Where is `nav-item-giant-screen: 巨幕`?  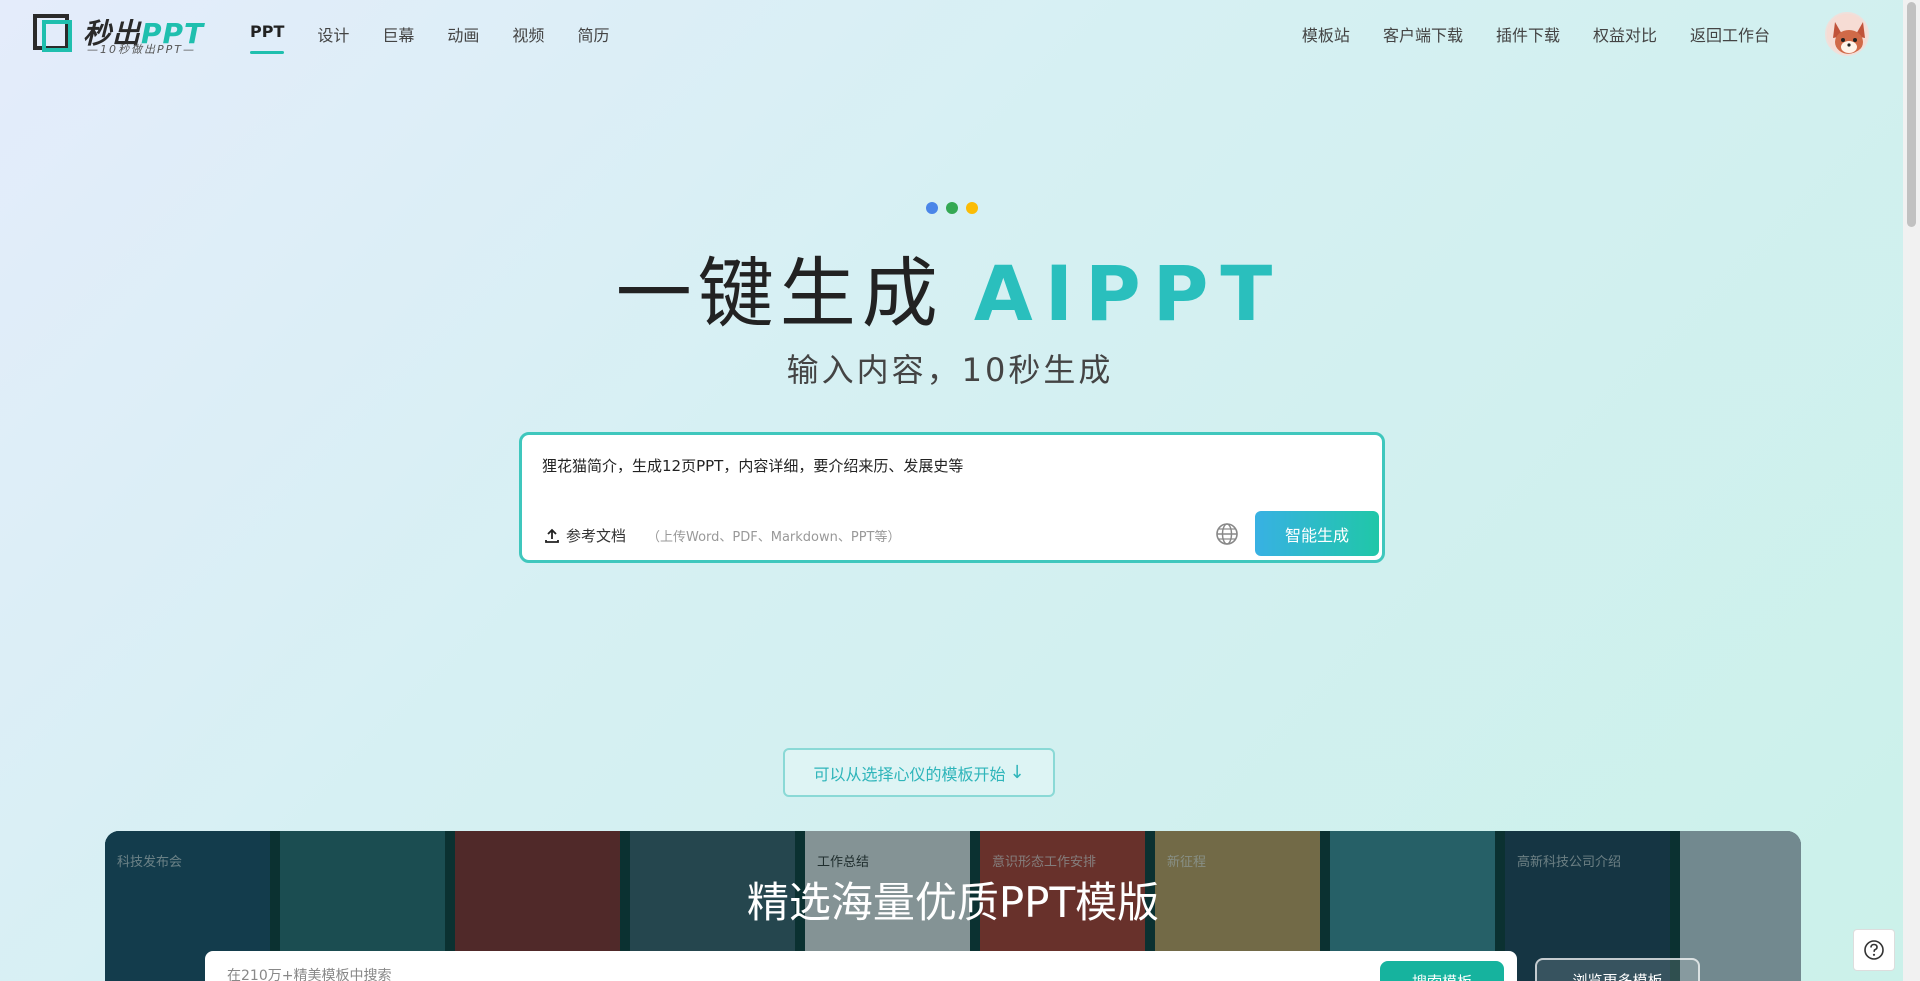 nav-item-giant-screen: 巨幕 is located at coordinates (398, 34).